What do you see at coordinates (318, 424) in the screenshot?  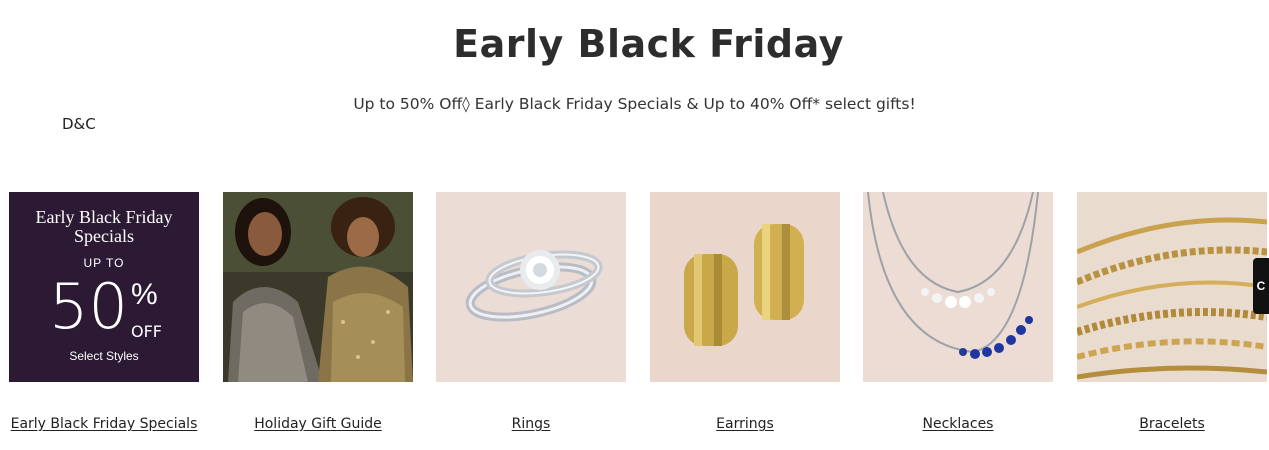 I see `category-link-gift-guide: Holiday Gift Guide` at bounding box center [318, 424].